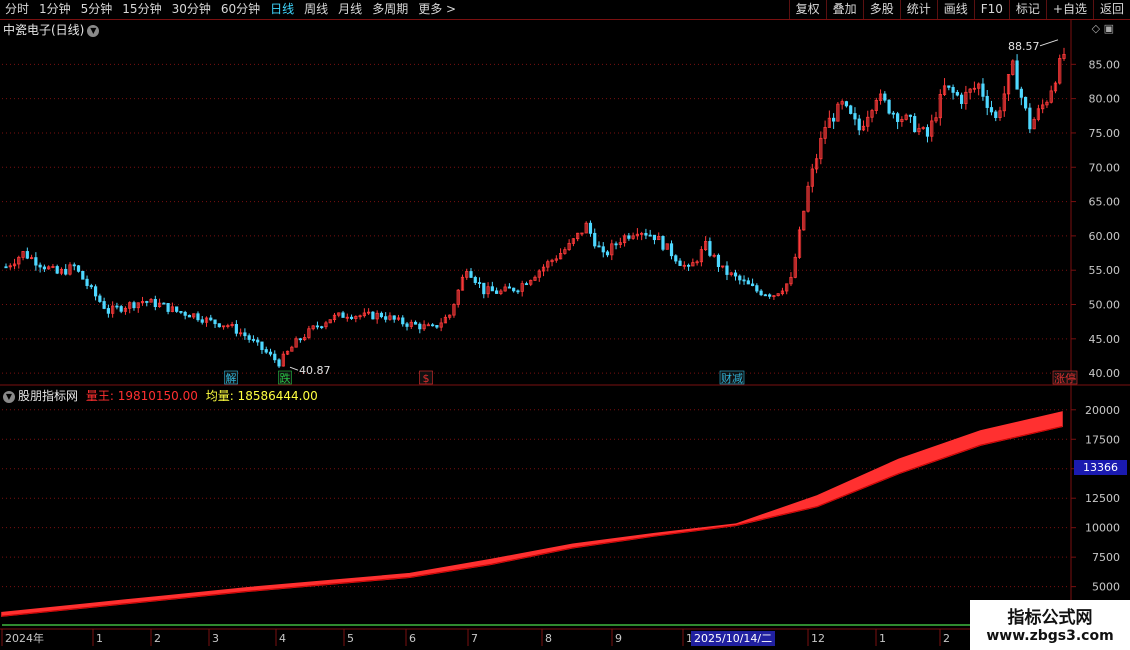  I want to click on high-leader-line, so click(1049, 43).